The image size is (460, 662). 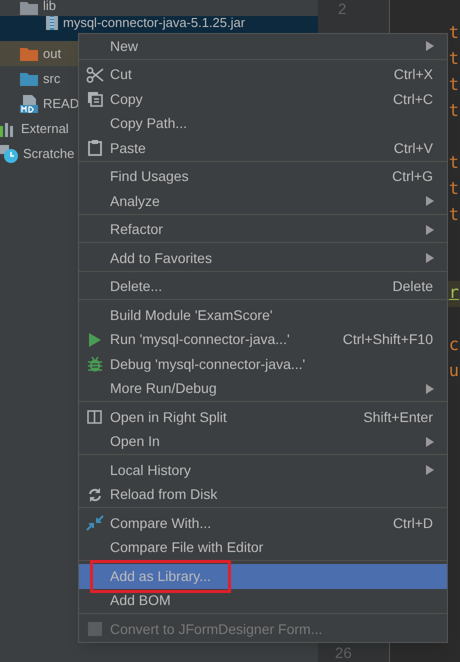 I want to click on shortcut-text: Ctrl+Shift+F10, so click(x=387, y=340).